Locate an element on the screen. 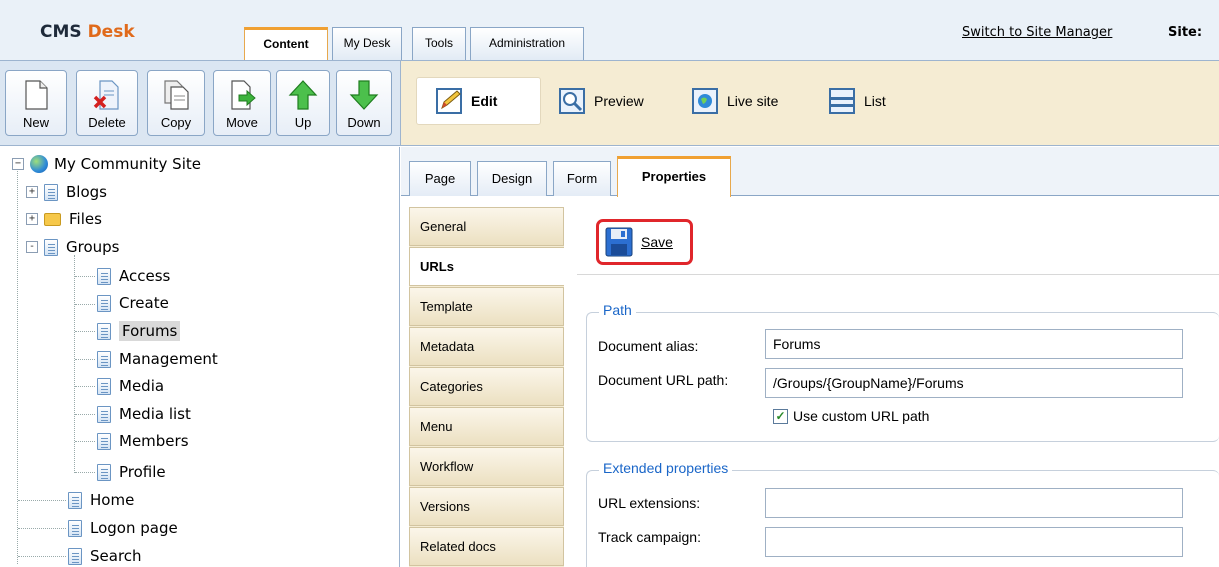  live-site-mode-button: Live site is located at coordinates (734, 101).